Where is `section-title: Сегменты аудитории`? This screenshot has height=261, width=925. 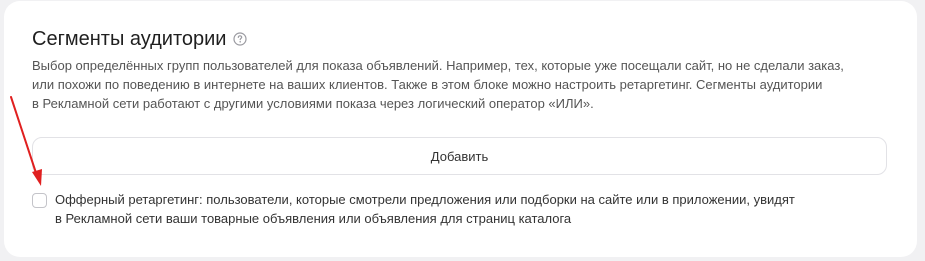 section-title: Сегменты аудитории is located at coordinates (129, 39).